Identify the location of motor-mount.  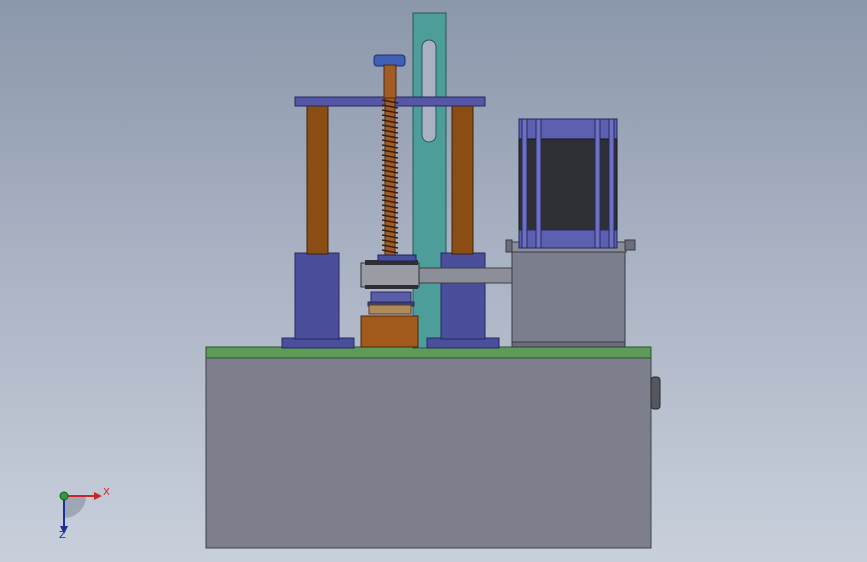
(568, 298).